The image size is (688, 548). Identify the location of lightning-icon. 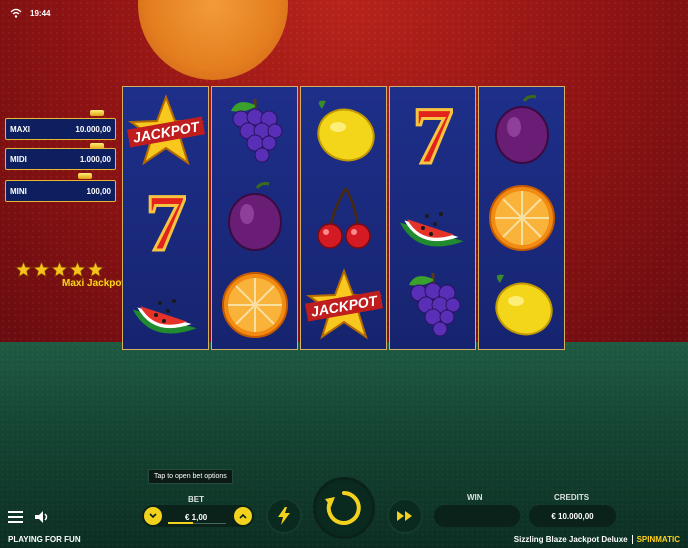
(284, 516).